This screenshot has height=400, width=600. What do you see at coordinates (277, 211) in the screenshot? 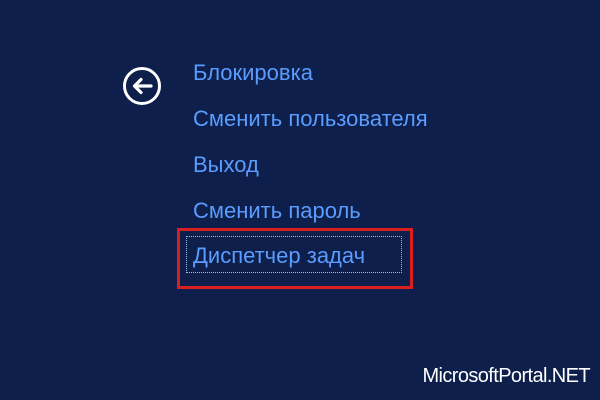
I see `menu-item-change-password: Сменить пароль` at bounding box center [277, 211].